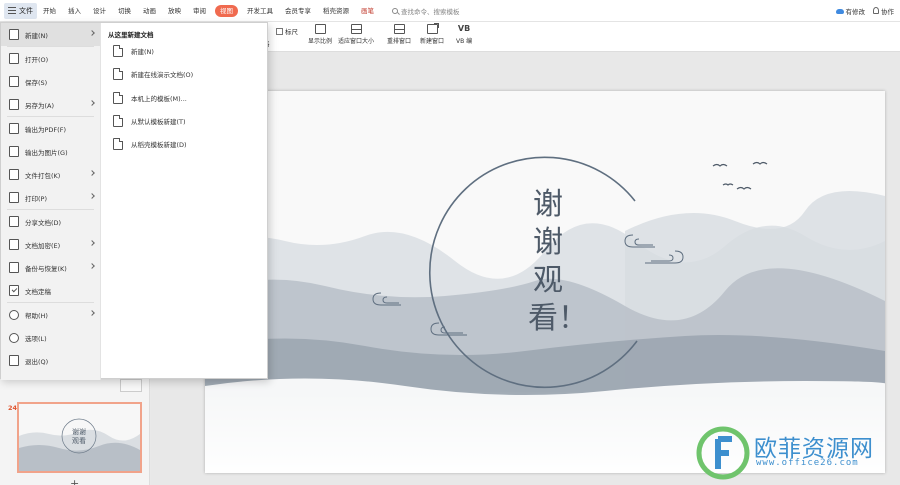 The width and height of the screenshot is (900, 485). I want to click on file-menu-item-label: 文件打包(K), so click(43, 175).